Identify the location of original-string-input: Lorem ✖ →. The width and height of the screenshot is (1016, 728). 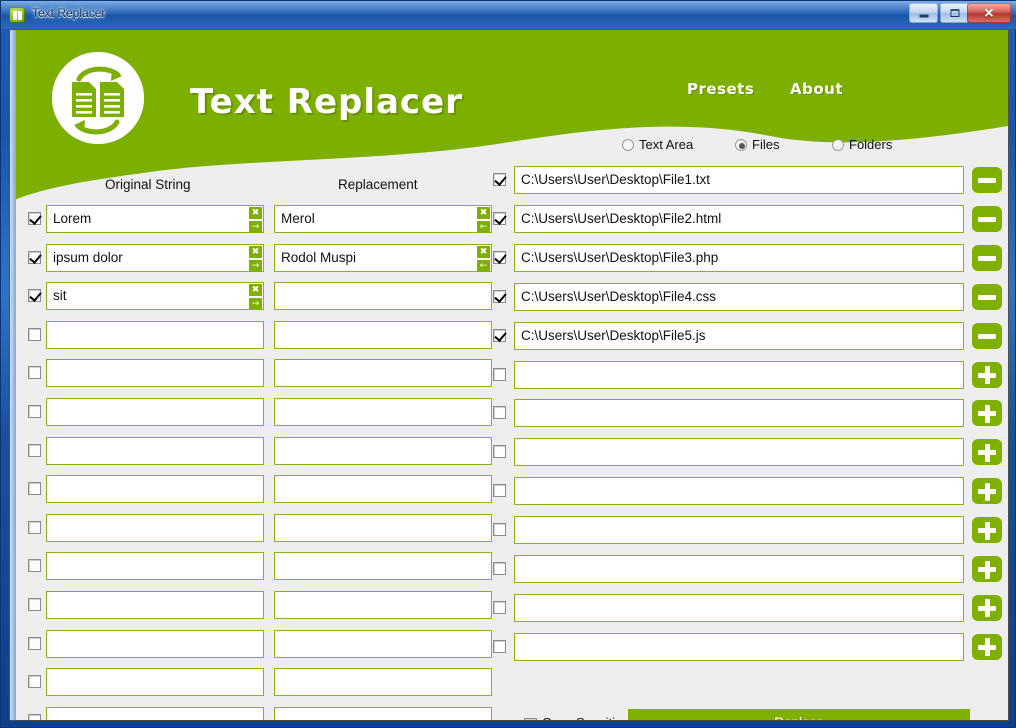
(155, 219).